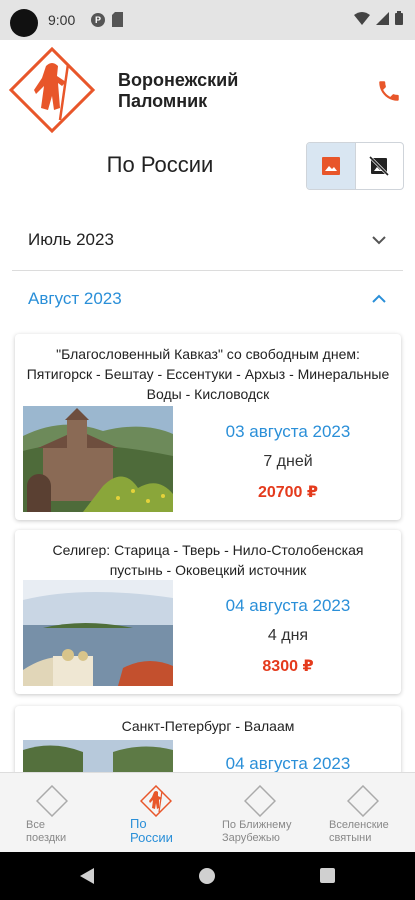 The height and width of the screenshot is (900, 415). I want to click on status-bar: 9:00 P, so click(207, 20).